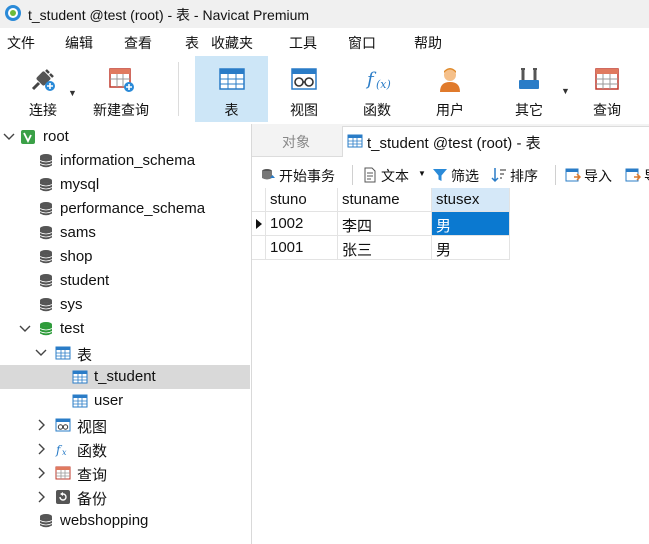 This screenshot has width=649, height=544. What do you see at coordinates (529, 89) in the screenshot?
I see `other-button: 其它` at bounding box center [529, 89].